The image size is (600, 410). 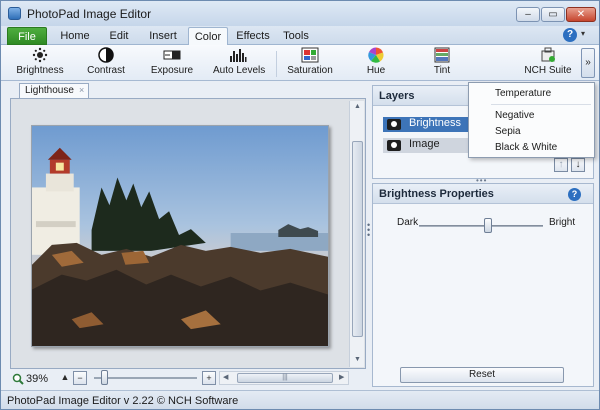 What do you see at coordinates (408, 222) in the screenshot?
I see `slider-min-label: Dark` at bounding box center [408, 222].